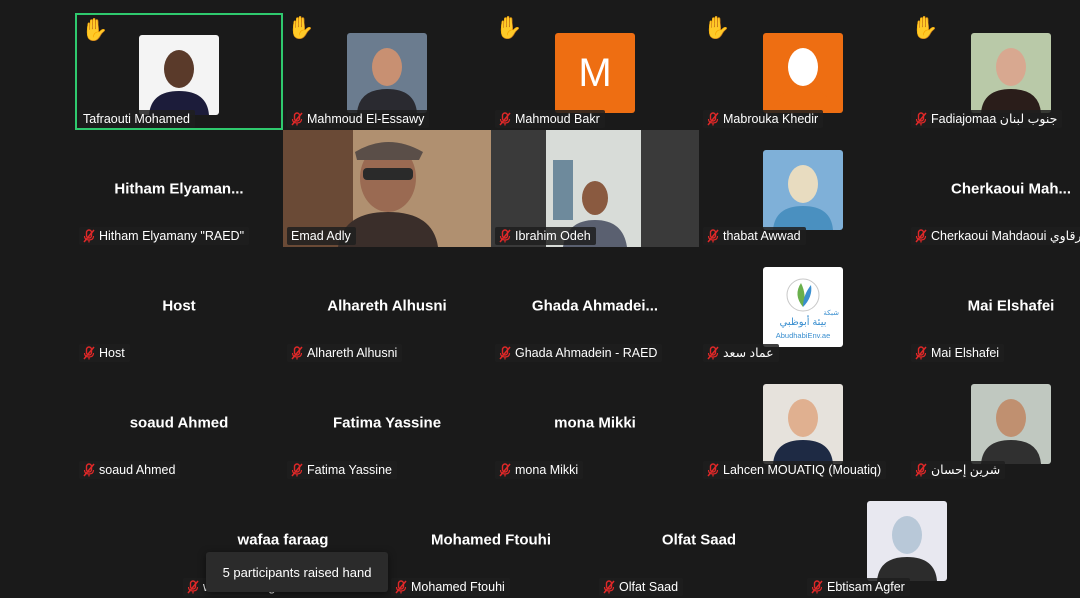 The height and width of the screenshot is (598, 1080). I want to click on participant-tile: mona Mikki mona Mikki, so click(595, 422).